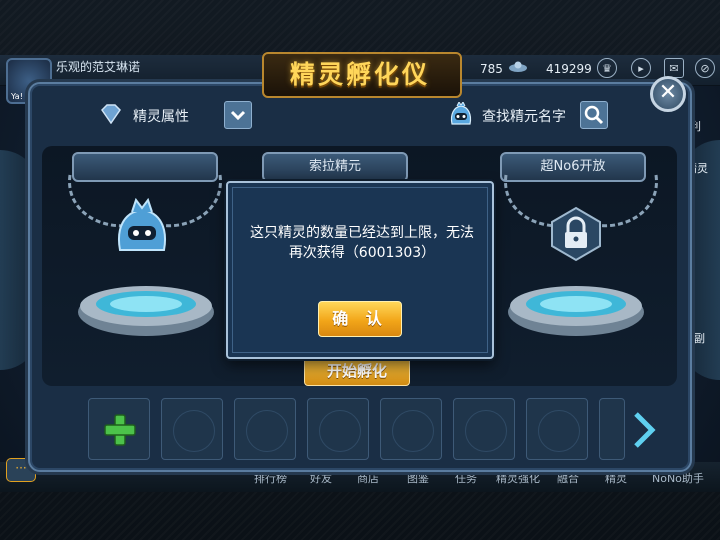  I want to click on spirit-slot-partial, so click(612, 429).